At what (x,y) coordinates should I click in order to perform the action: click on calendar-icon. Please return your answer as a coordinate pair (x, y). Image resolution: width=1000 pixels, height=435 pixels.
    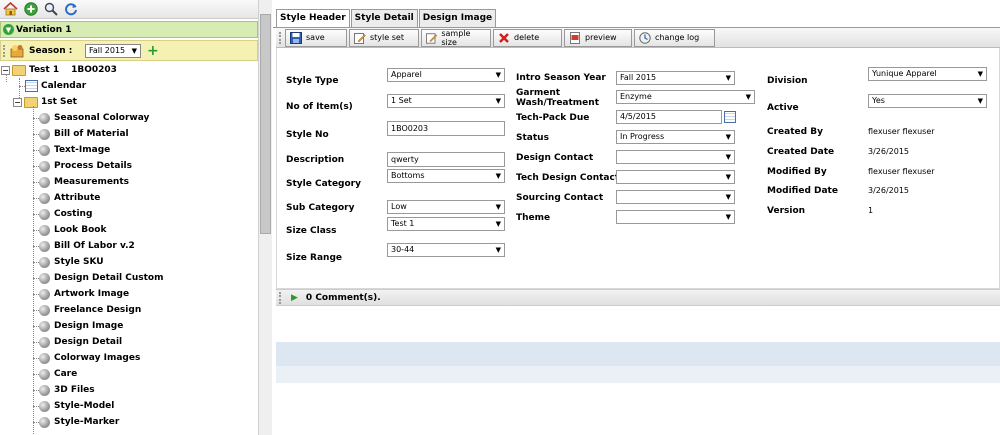
    Looking at the image, I should click on (730, 117).